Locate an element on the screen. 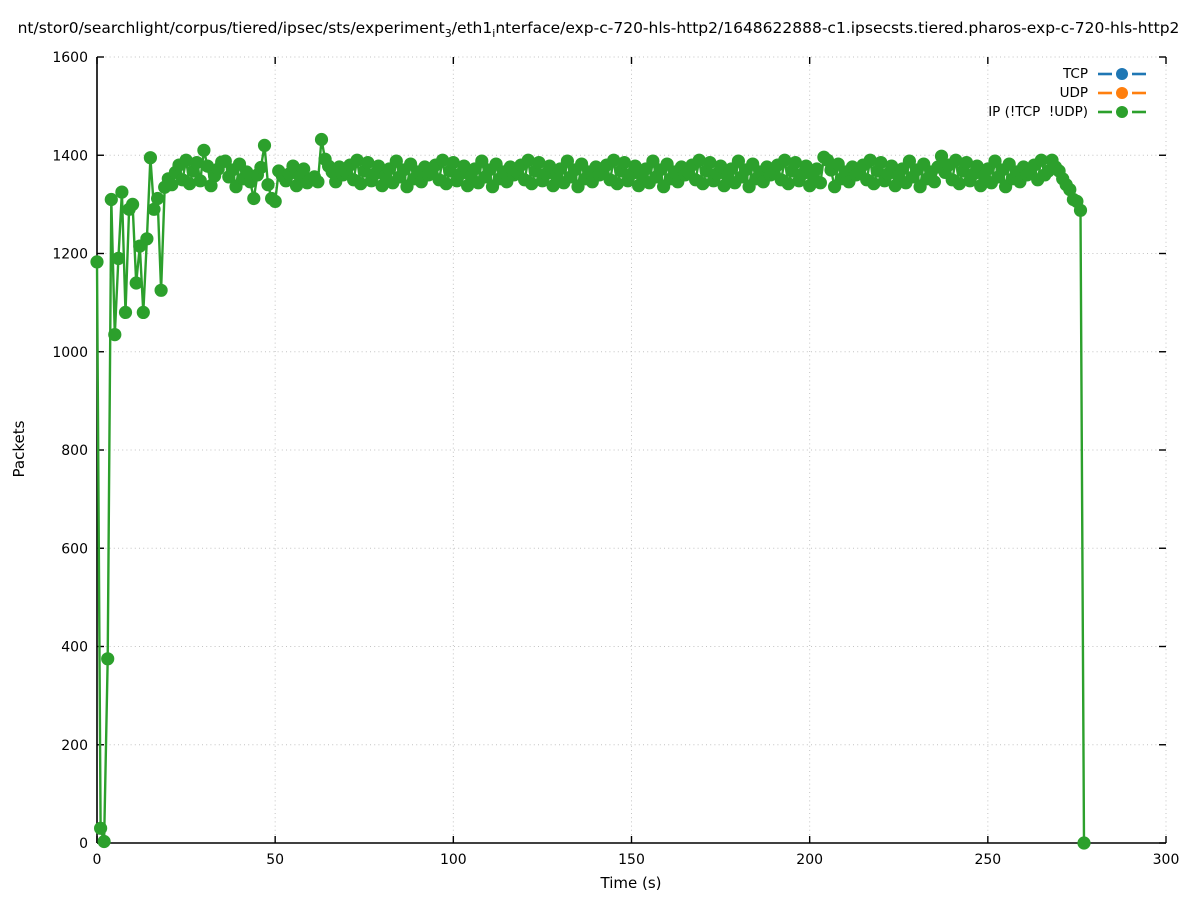 The height and width of the screenshot is (900, 1197). legend-marker-ip-icon is located at coordinates (1122, 111).